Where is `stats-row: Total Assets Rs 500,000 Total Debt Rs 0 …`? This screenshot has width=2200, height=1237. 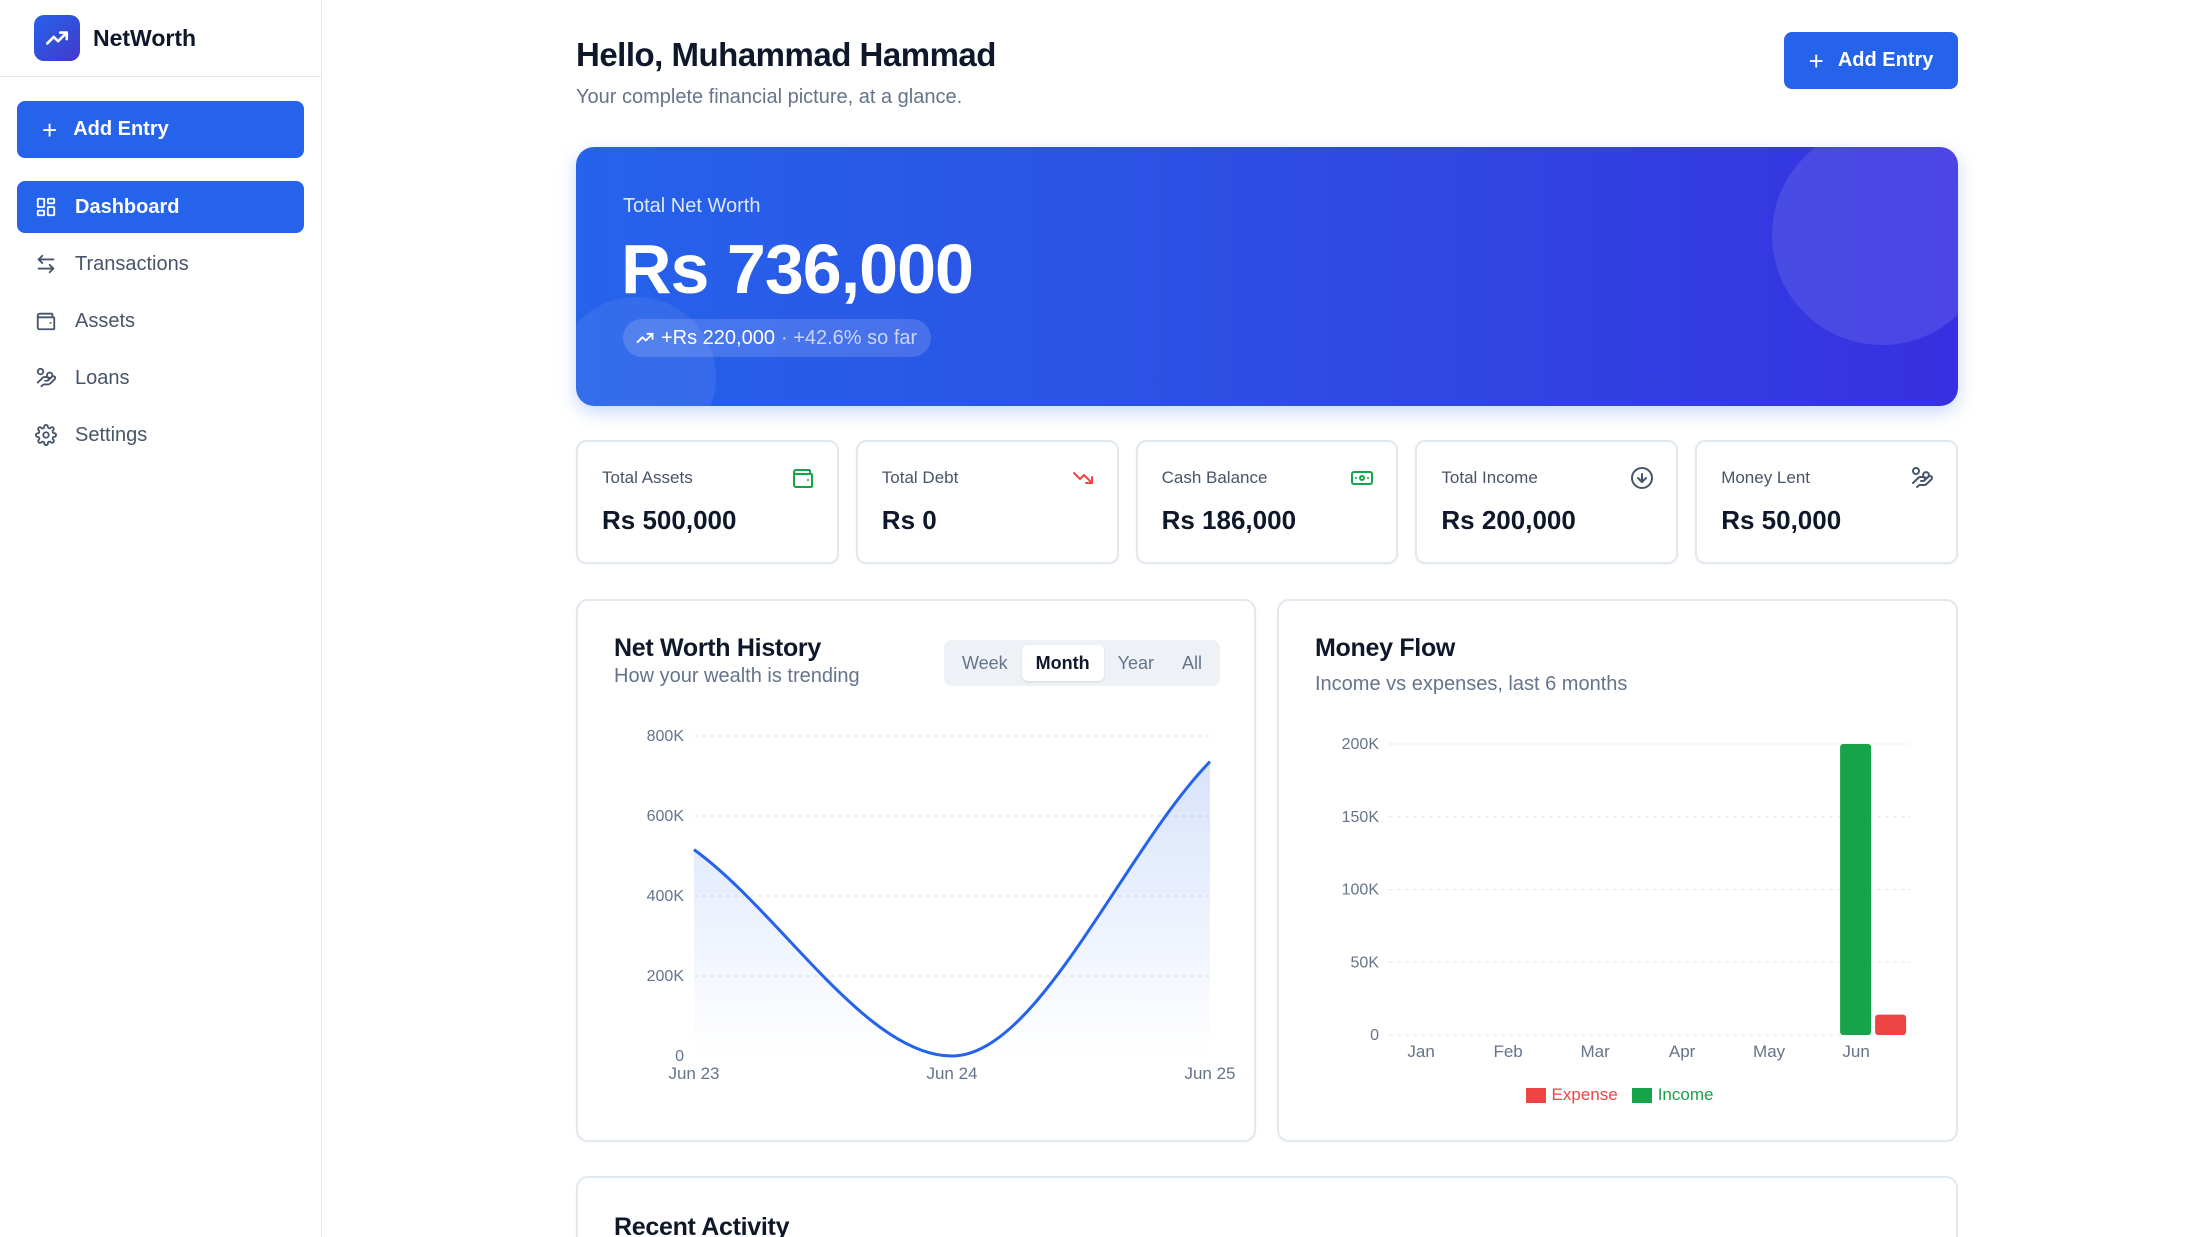 stats-row: Total Assets Rs 500,000 Total Debt Rs 0 … is located at coordinates (1267, 502).